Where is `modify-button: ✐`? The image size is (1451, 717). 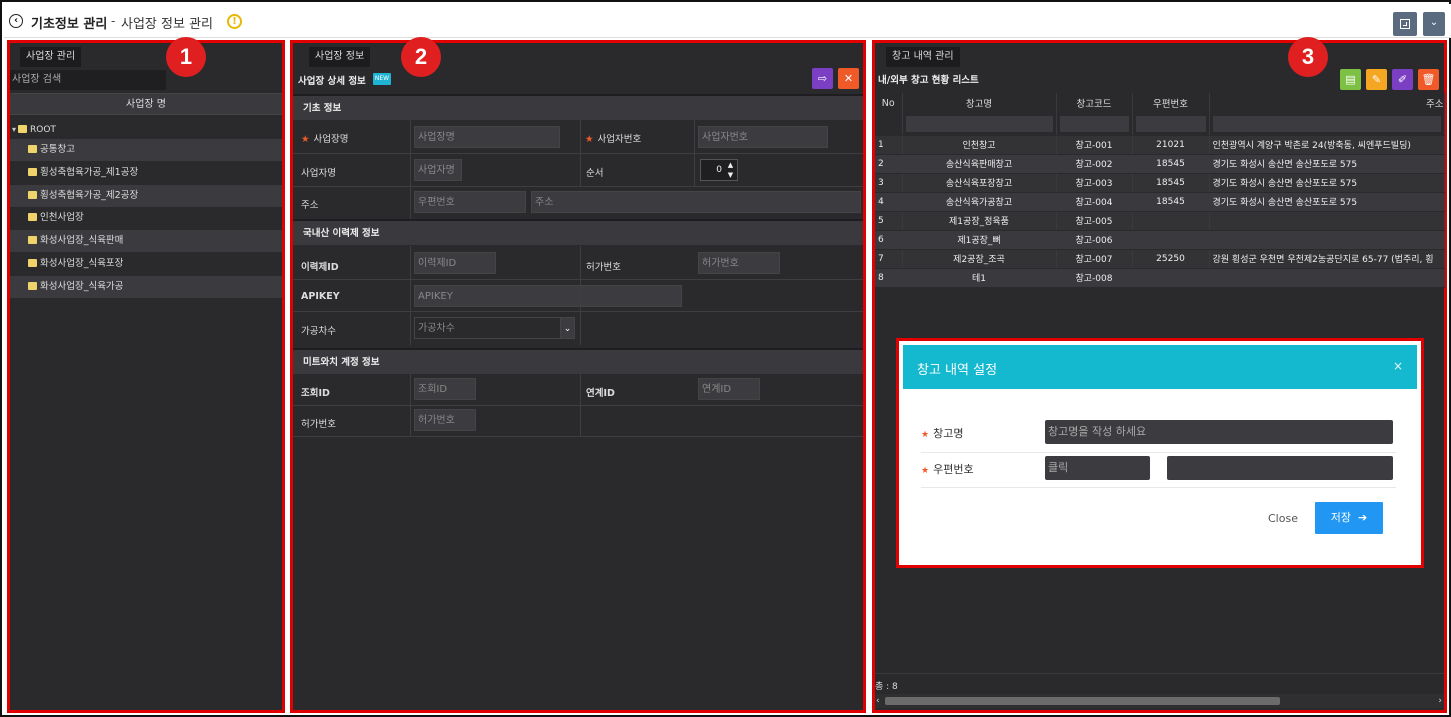
modify-button: ✐ is located at coordinates (1402, 79).